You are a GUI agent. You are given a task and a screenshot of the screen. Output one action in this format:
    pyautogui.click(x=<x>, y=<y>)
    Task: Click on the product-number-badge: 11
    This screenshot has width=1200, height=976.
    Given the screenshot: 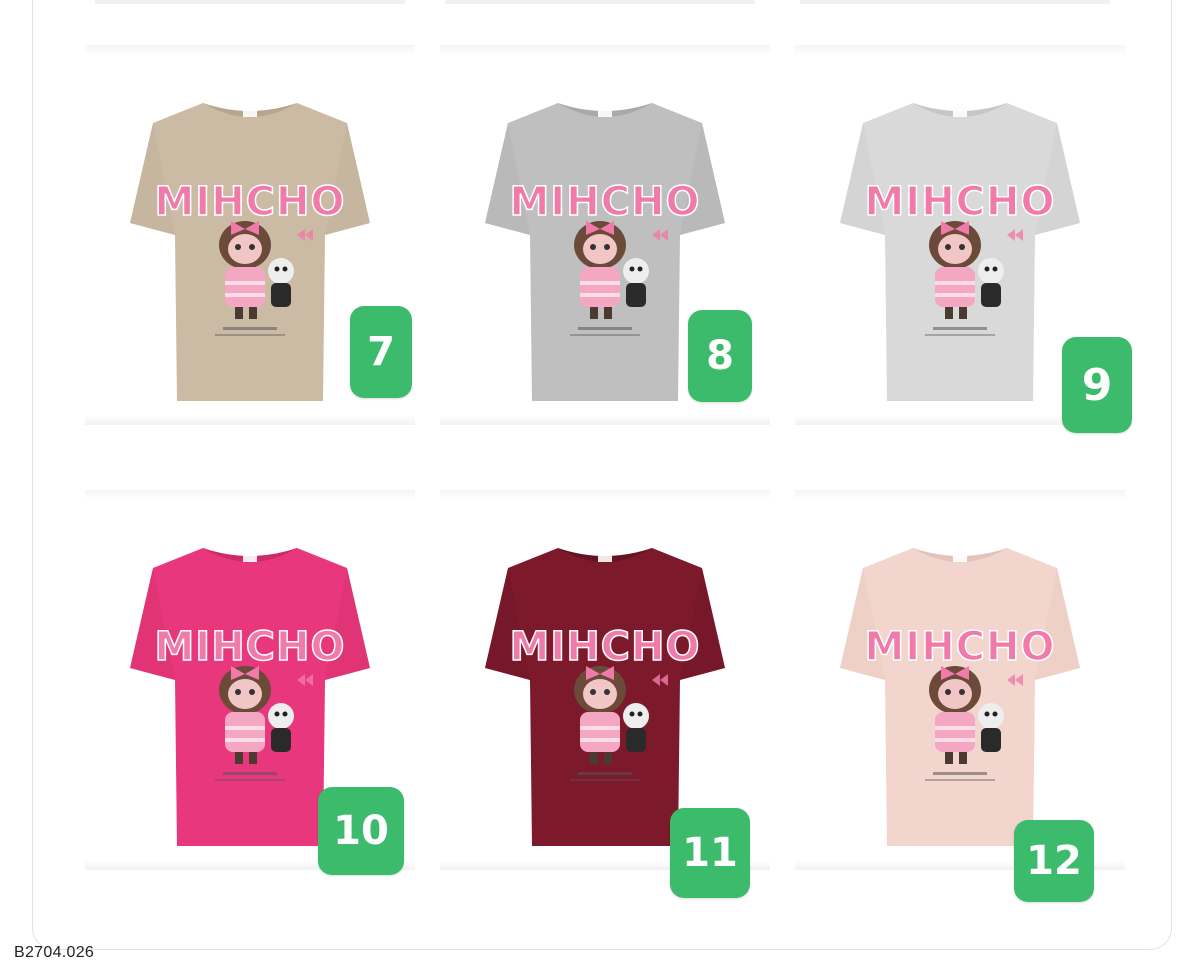 What is the action you would take?
    pyautogui.click(x=710, y=853)
    